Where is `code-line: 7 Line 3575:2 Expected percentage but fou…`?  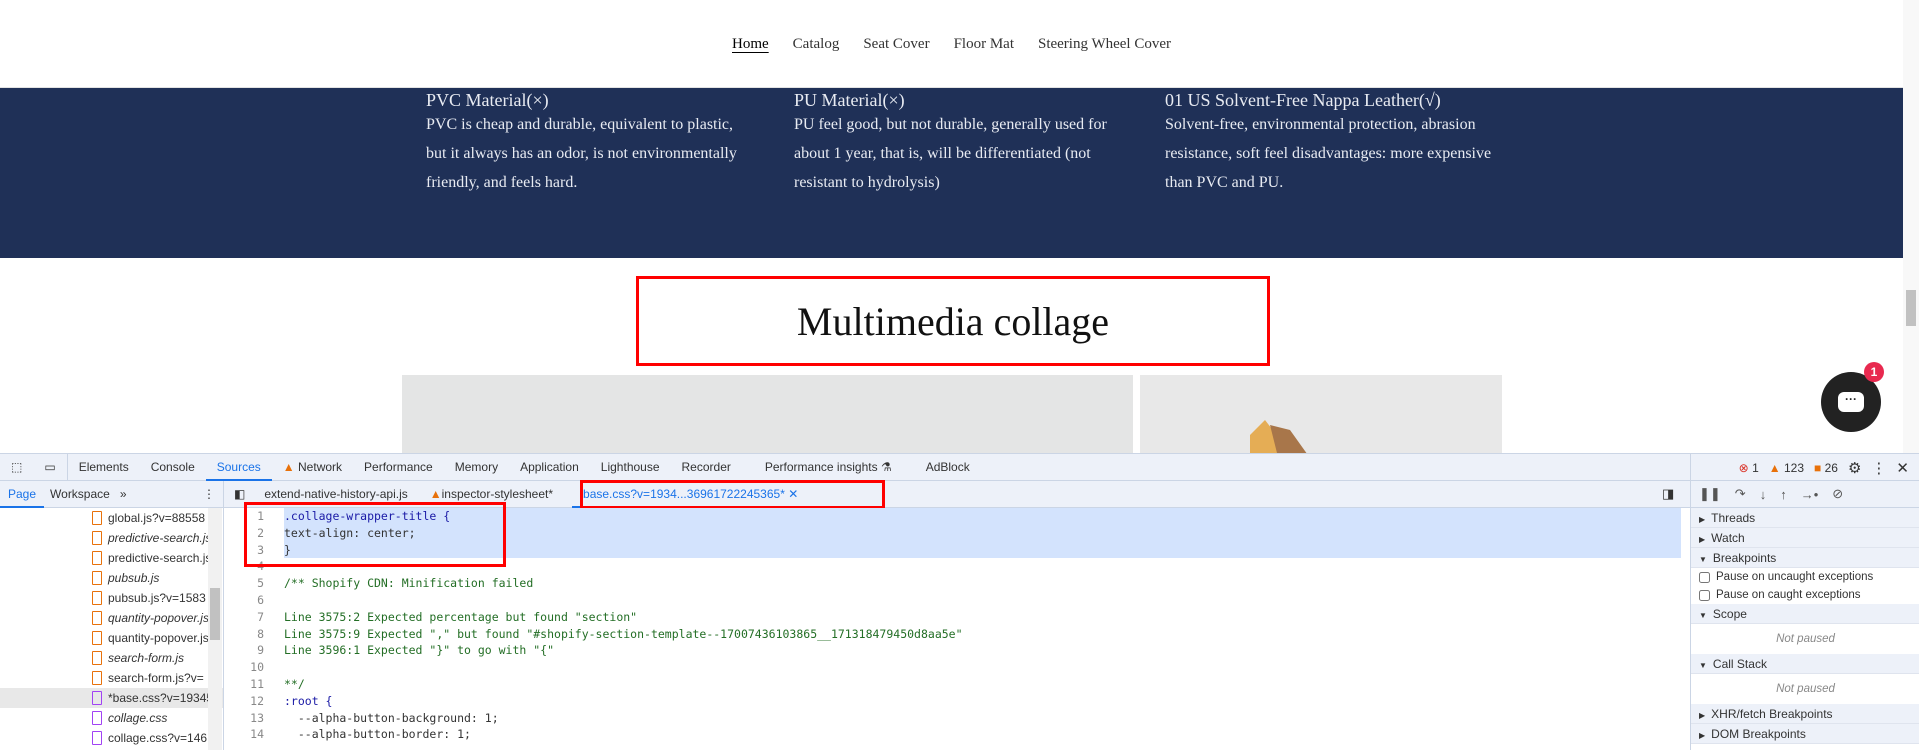 code-line: 7 Line 3575:2 Expected percentage but fou… is located at coordinates (953, 617).